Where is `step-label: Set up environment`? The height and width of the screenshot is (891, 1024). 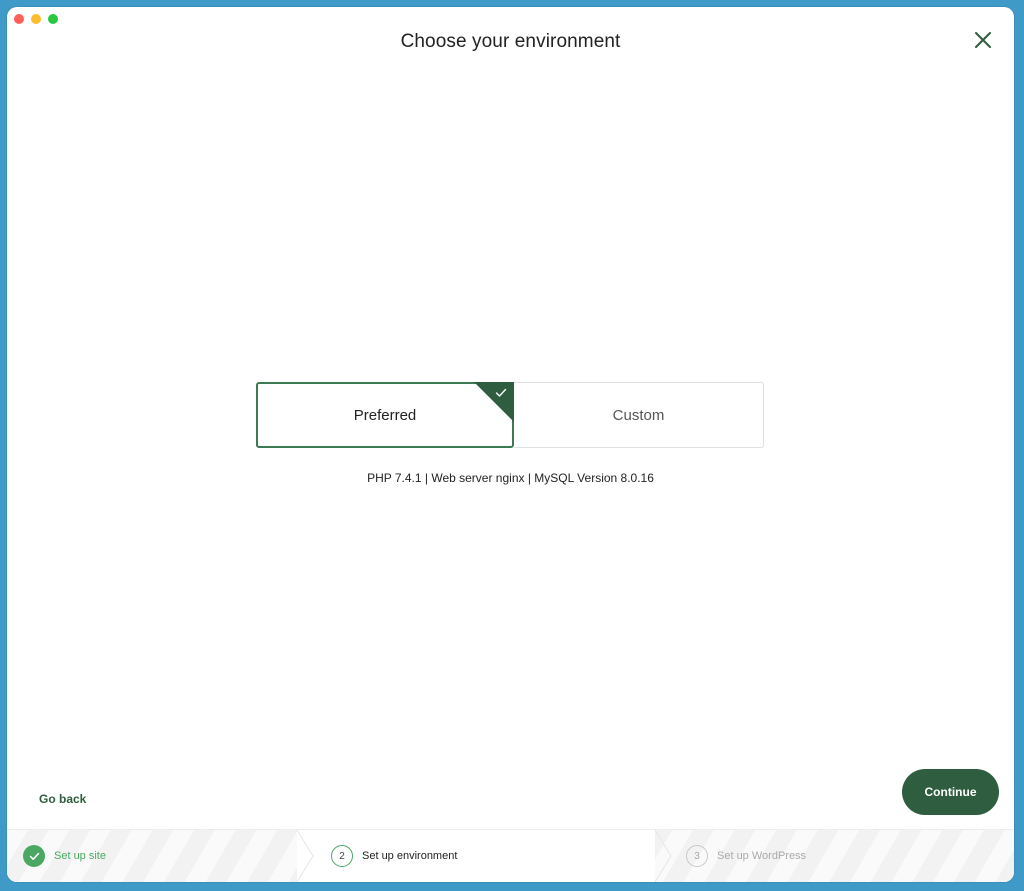
step-label: Set up environment is located at coordinates (410, 856).